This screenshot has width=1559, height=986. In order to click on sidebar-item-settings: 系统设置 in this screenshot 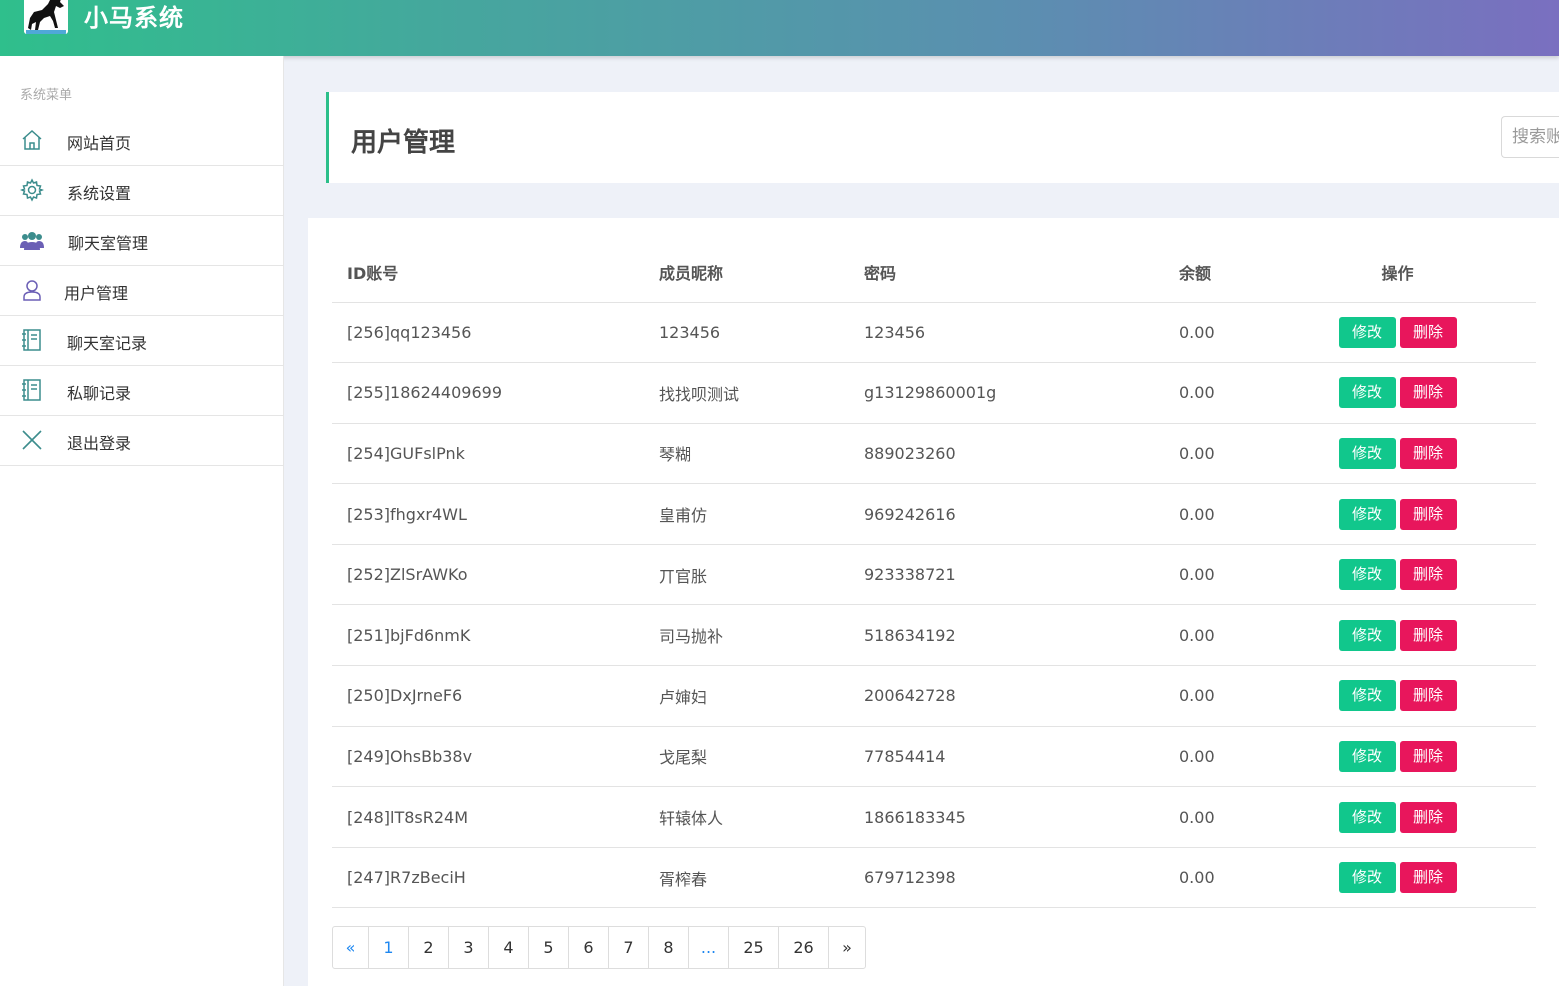, I will do `click(142, 191)`.